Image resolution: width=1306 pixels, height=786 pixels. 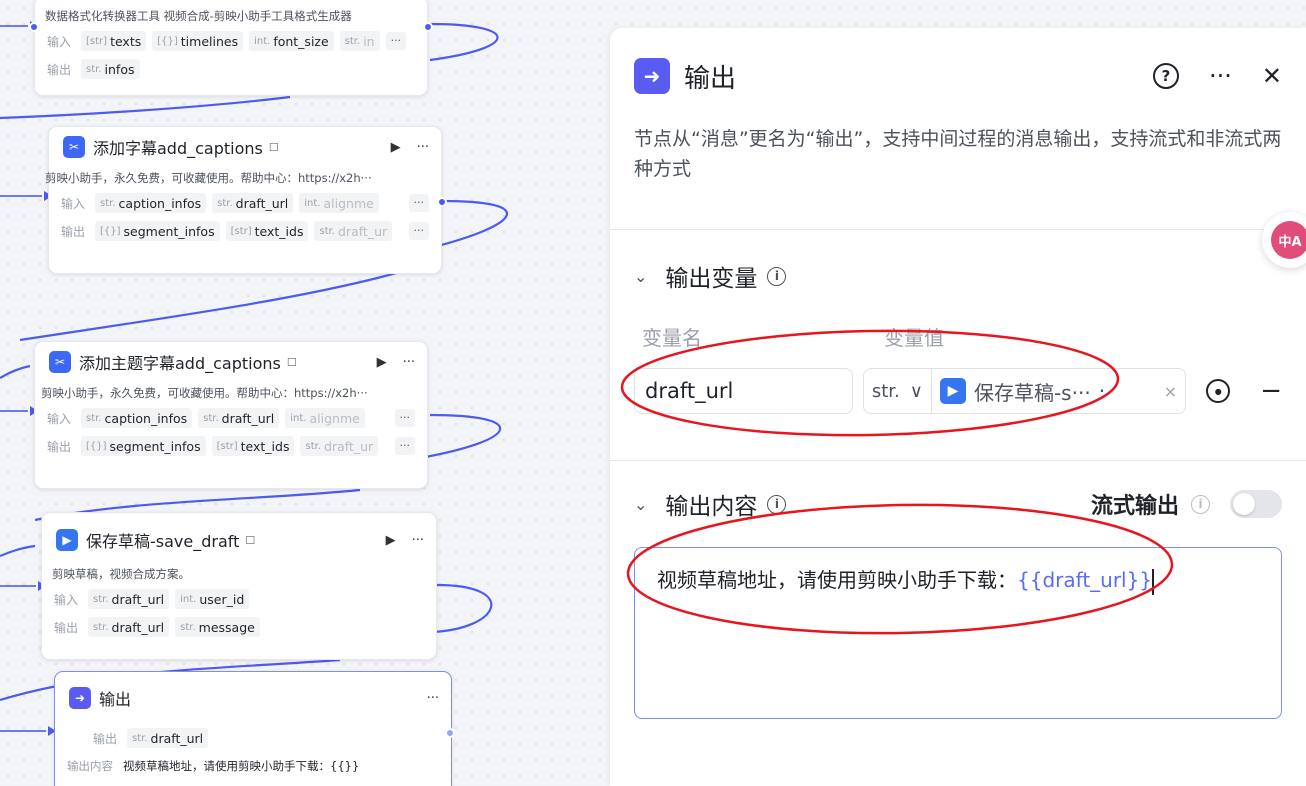 I want to click on var-reference: ▶ 保存草稿-s··· · ×, so click(x=1058, y=391).